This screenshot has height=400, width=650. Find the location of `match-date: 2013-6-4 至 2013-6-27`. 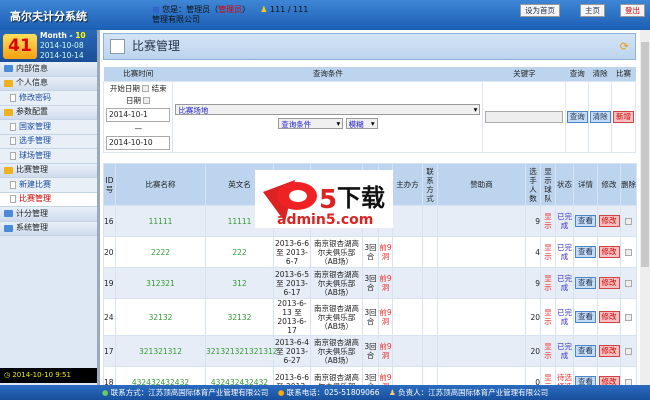

match-date: 2013-6-4 至 2013-6-27 is located at coordinates (292, 351).